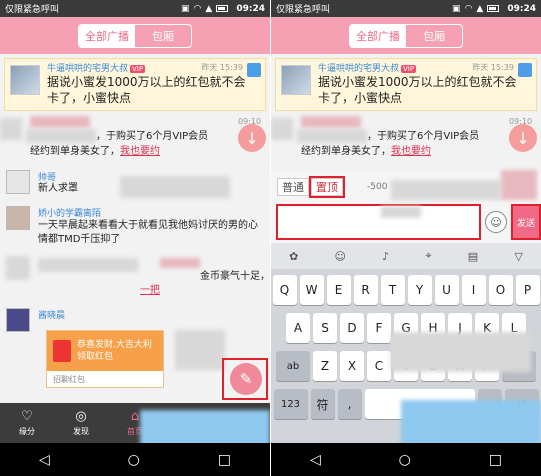  I want to click on send-button: 发送, so click(526, 222).